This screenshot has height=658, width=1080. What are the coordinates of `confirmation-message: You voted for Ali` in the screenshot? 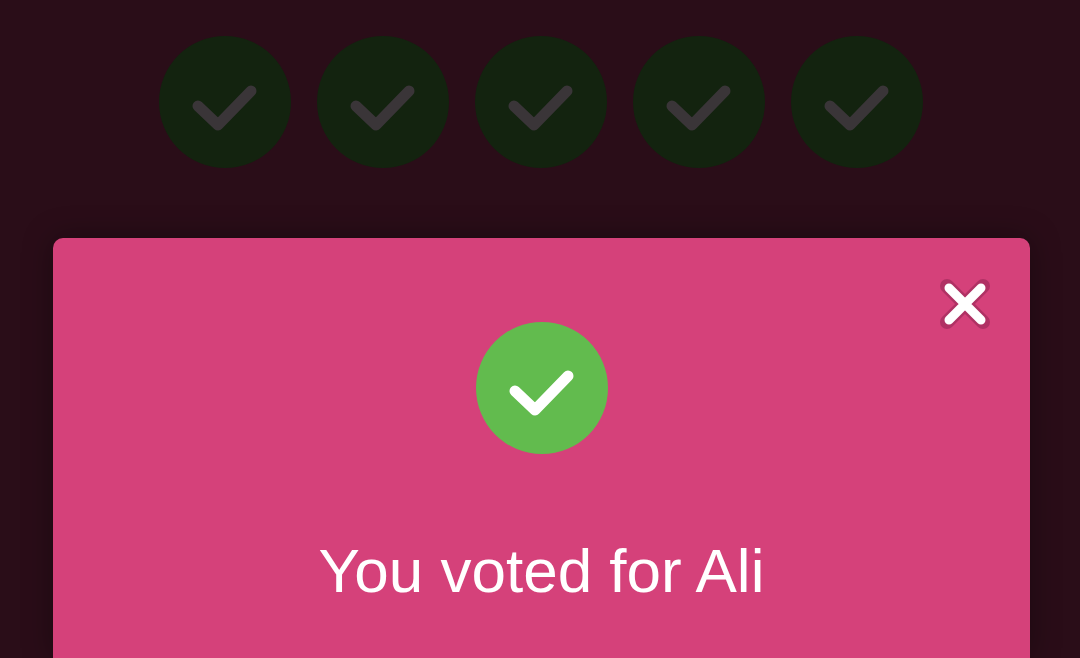 It's located at (541, 571).